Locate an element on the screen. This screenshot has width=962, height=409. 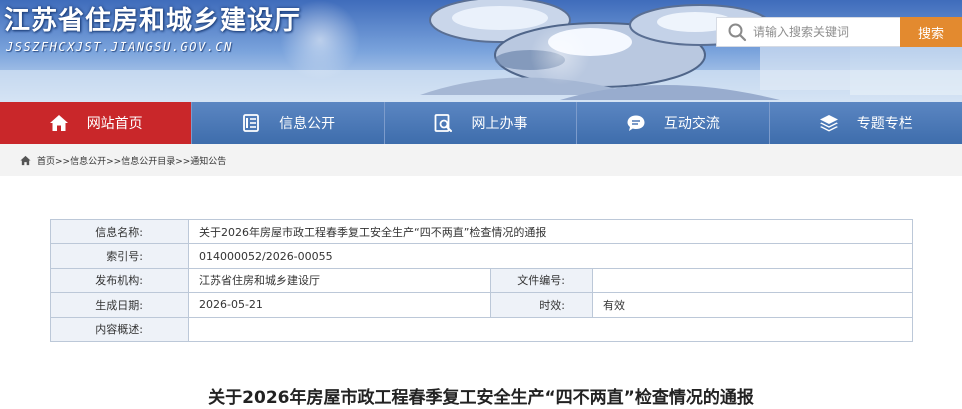
search-input is located at coordinates (823, 32).